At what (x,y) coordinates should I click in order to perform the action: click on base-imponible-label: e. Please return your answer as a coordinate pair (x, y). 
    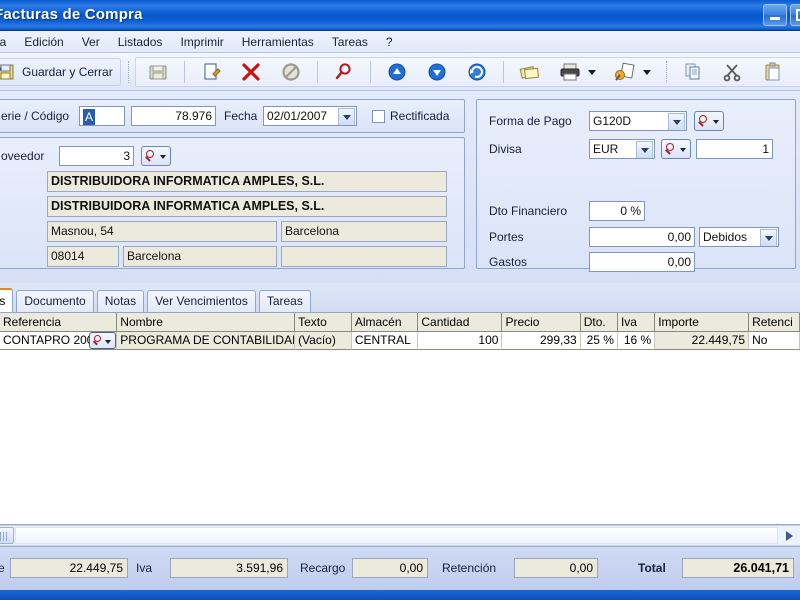
    Looking at the image, I should click on (2, 568).